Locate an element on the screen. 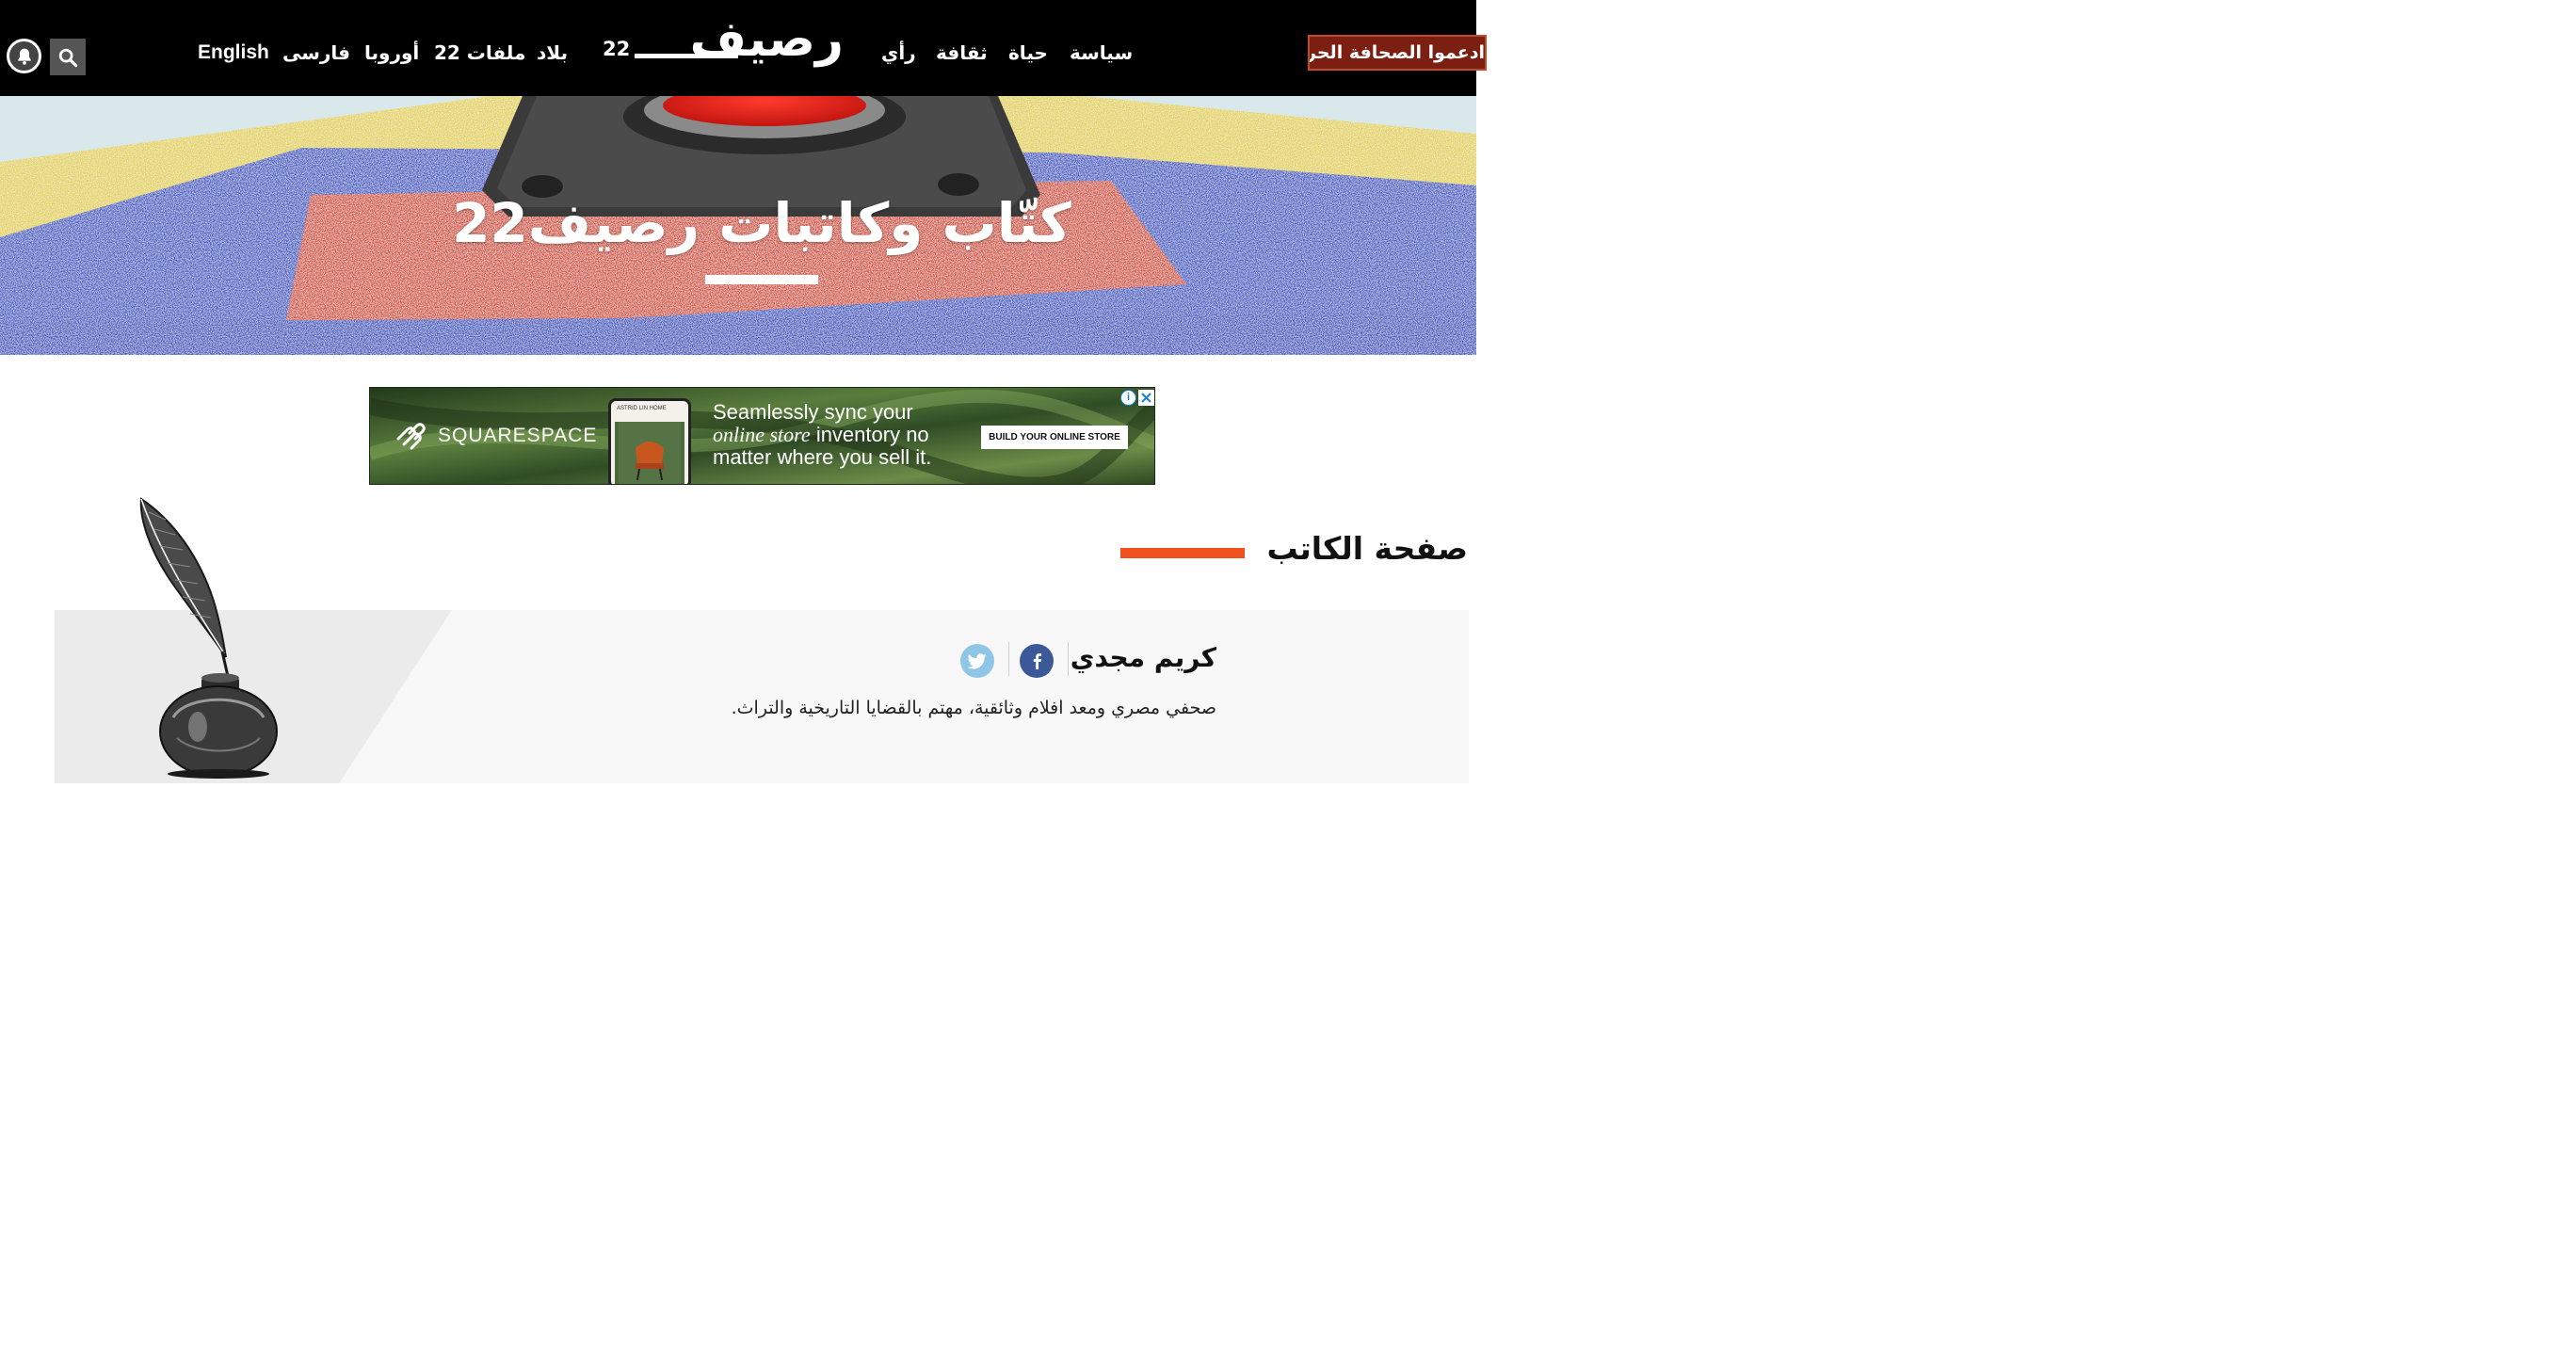  hero-banner: كتّاب وكاتبات رصيف22 is located at coordinates (738, 225).